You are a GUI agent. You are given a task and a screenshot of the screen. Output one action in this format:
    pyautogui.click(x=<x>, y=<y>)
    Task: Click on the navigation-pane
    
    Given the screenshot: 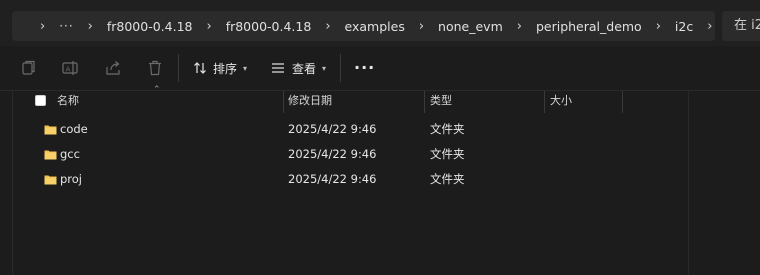 What is the action you would take?
    pyautogui.click(x=6, y=183)
    